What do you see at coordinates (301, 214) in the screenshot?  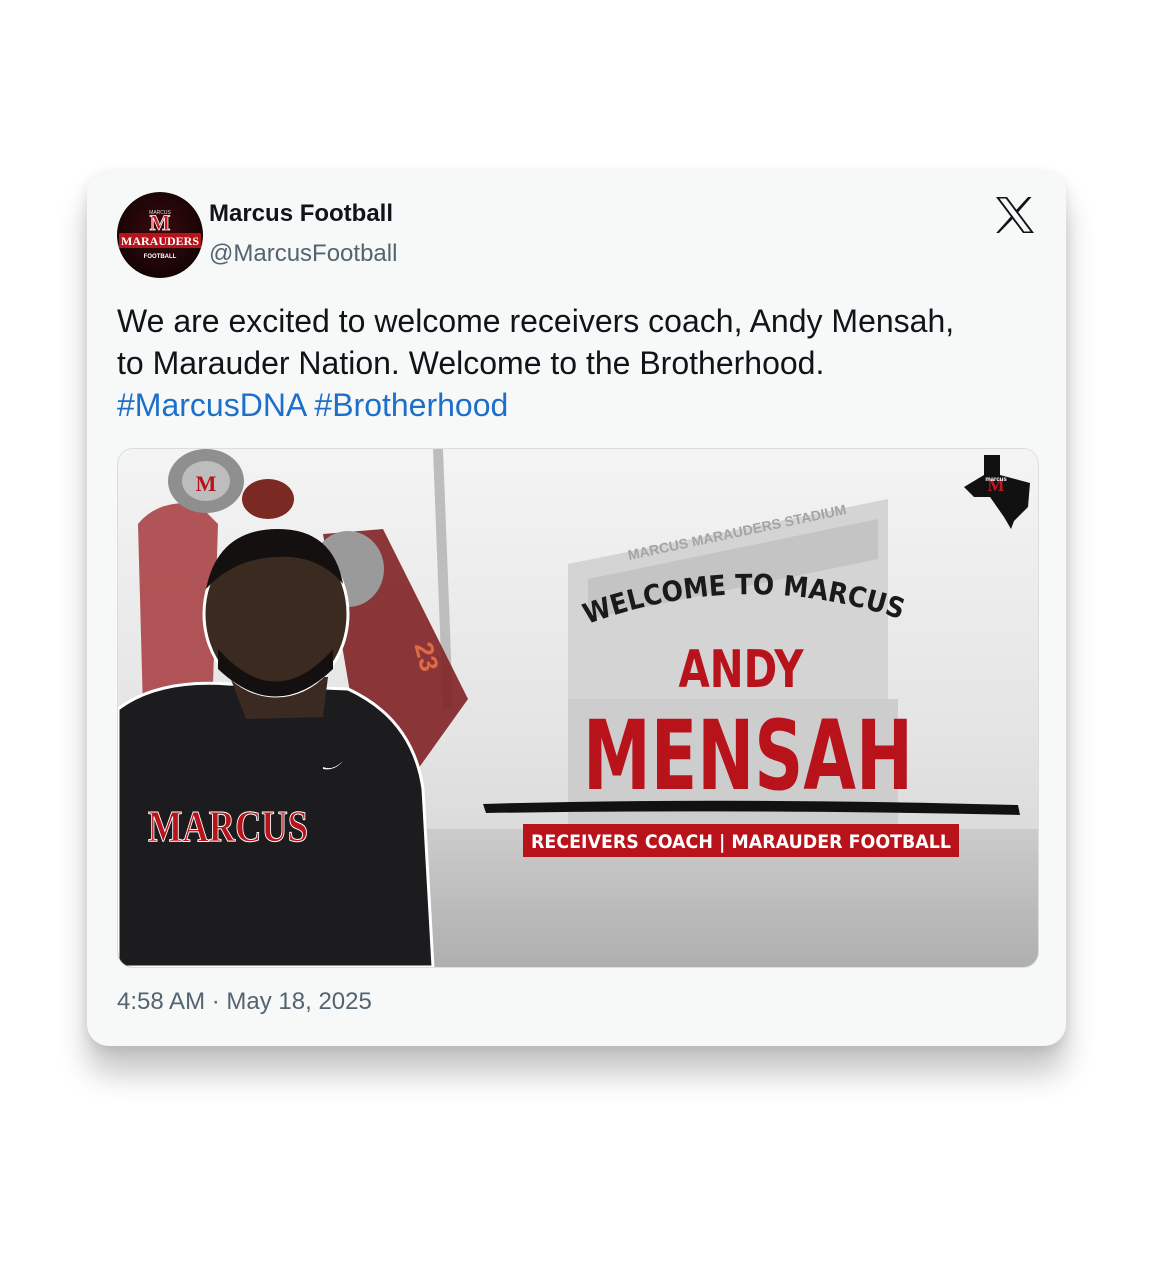 I see `display-name: Marcus Football` at bounding box center [301, 214].